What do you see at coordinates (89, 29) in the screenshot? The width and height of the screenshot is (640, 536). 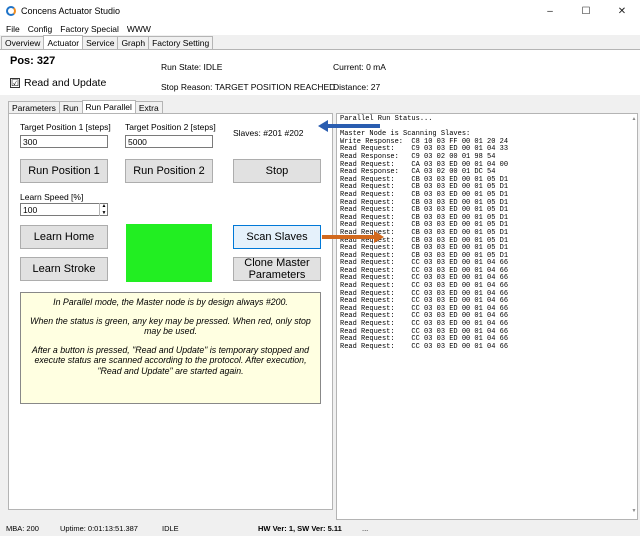 I see `menu-factory-special: Factory Special` at bounding box center [89, 29].